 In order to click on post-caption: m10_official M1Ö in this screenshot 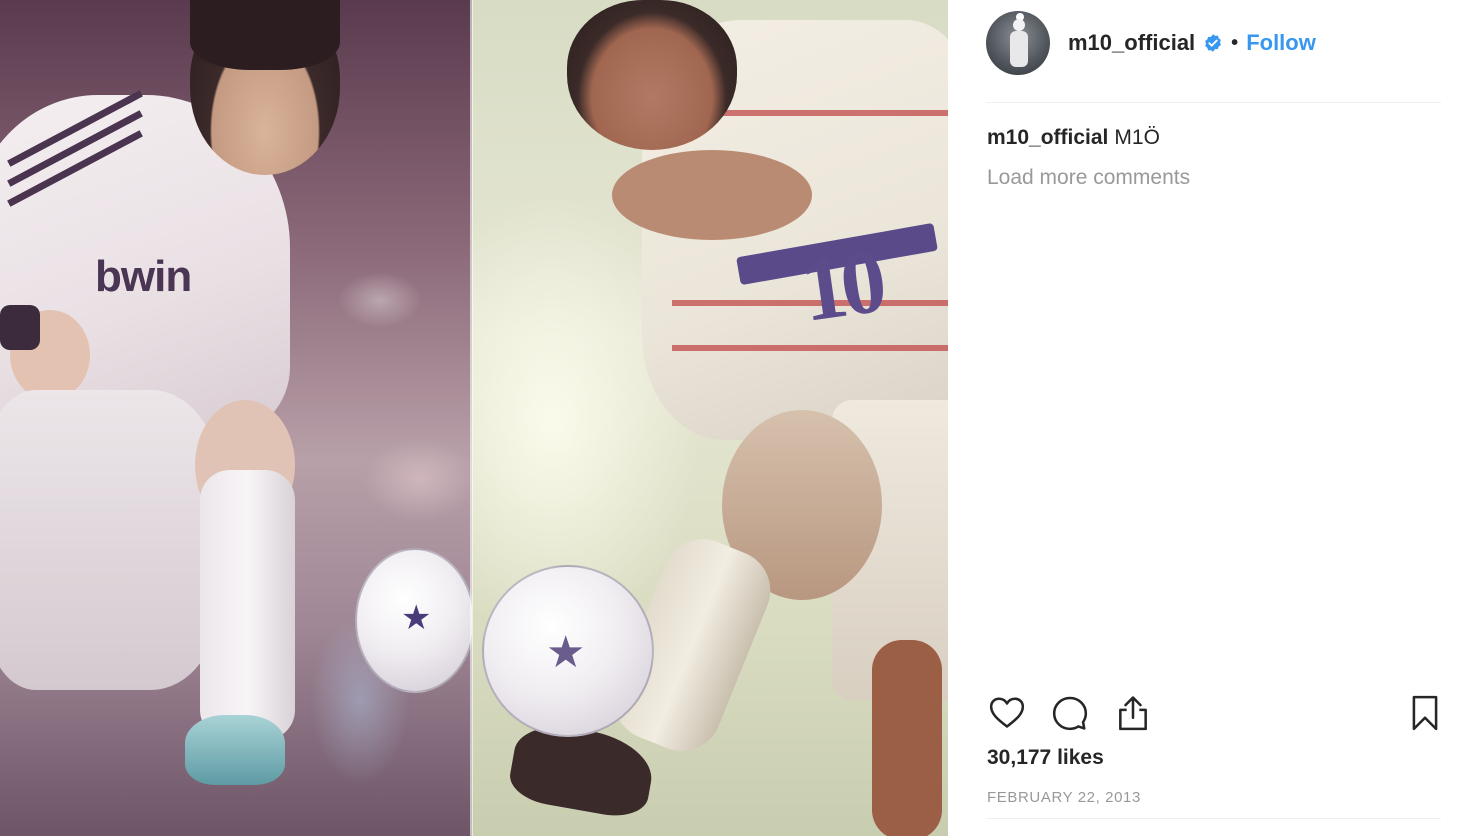, I will do `click(1073, 138)`.